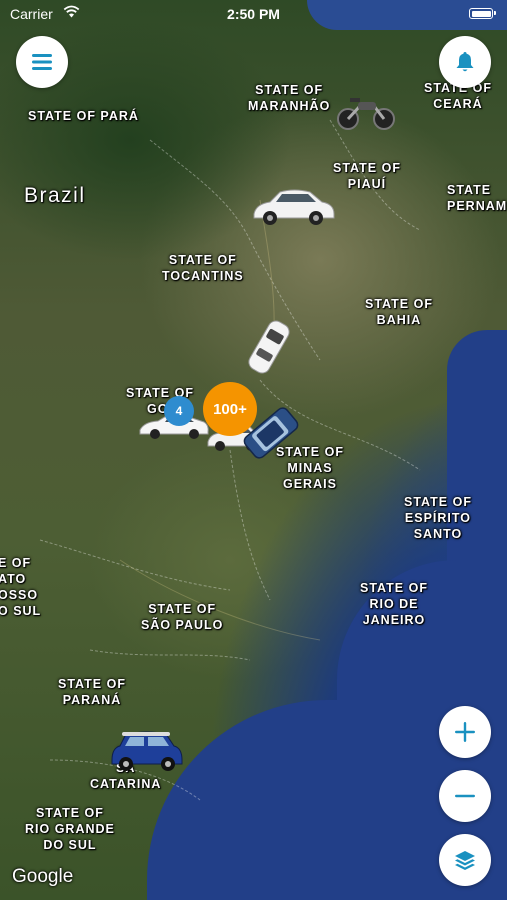  I want to click on state-label-sao-paulo: STATE OF SÃO PAULO, so click(182, 617).